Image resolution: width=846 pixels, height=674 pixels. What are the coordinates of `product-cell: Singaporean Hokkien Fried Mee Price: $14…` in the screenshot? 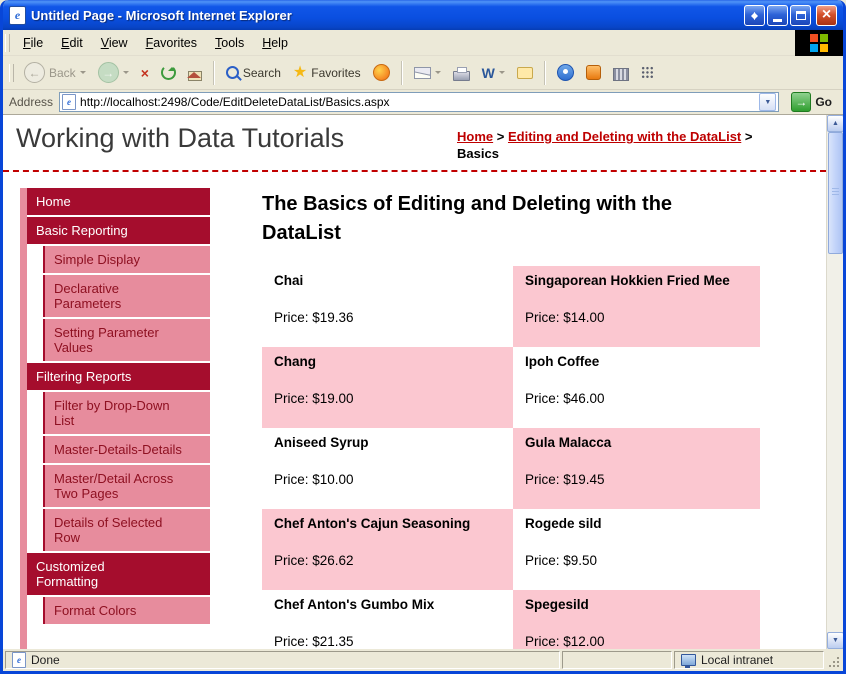 It's located at (636, 306).